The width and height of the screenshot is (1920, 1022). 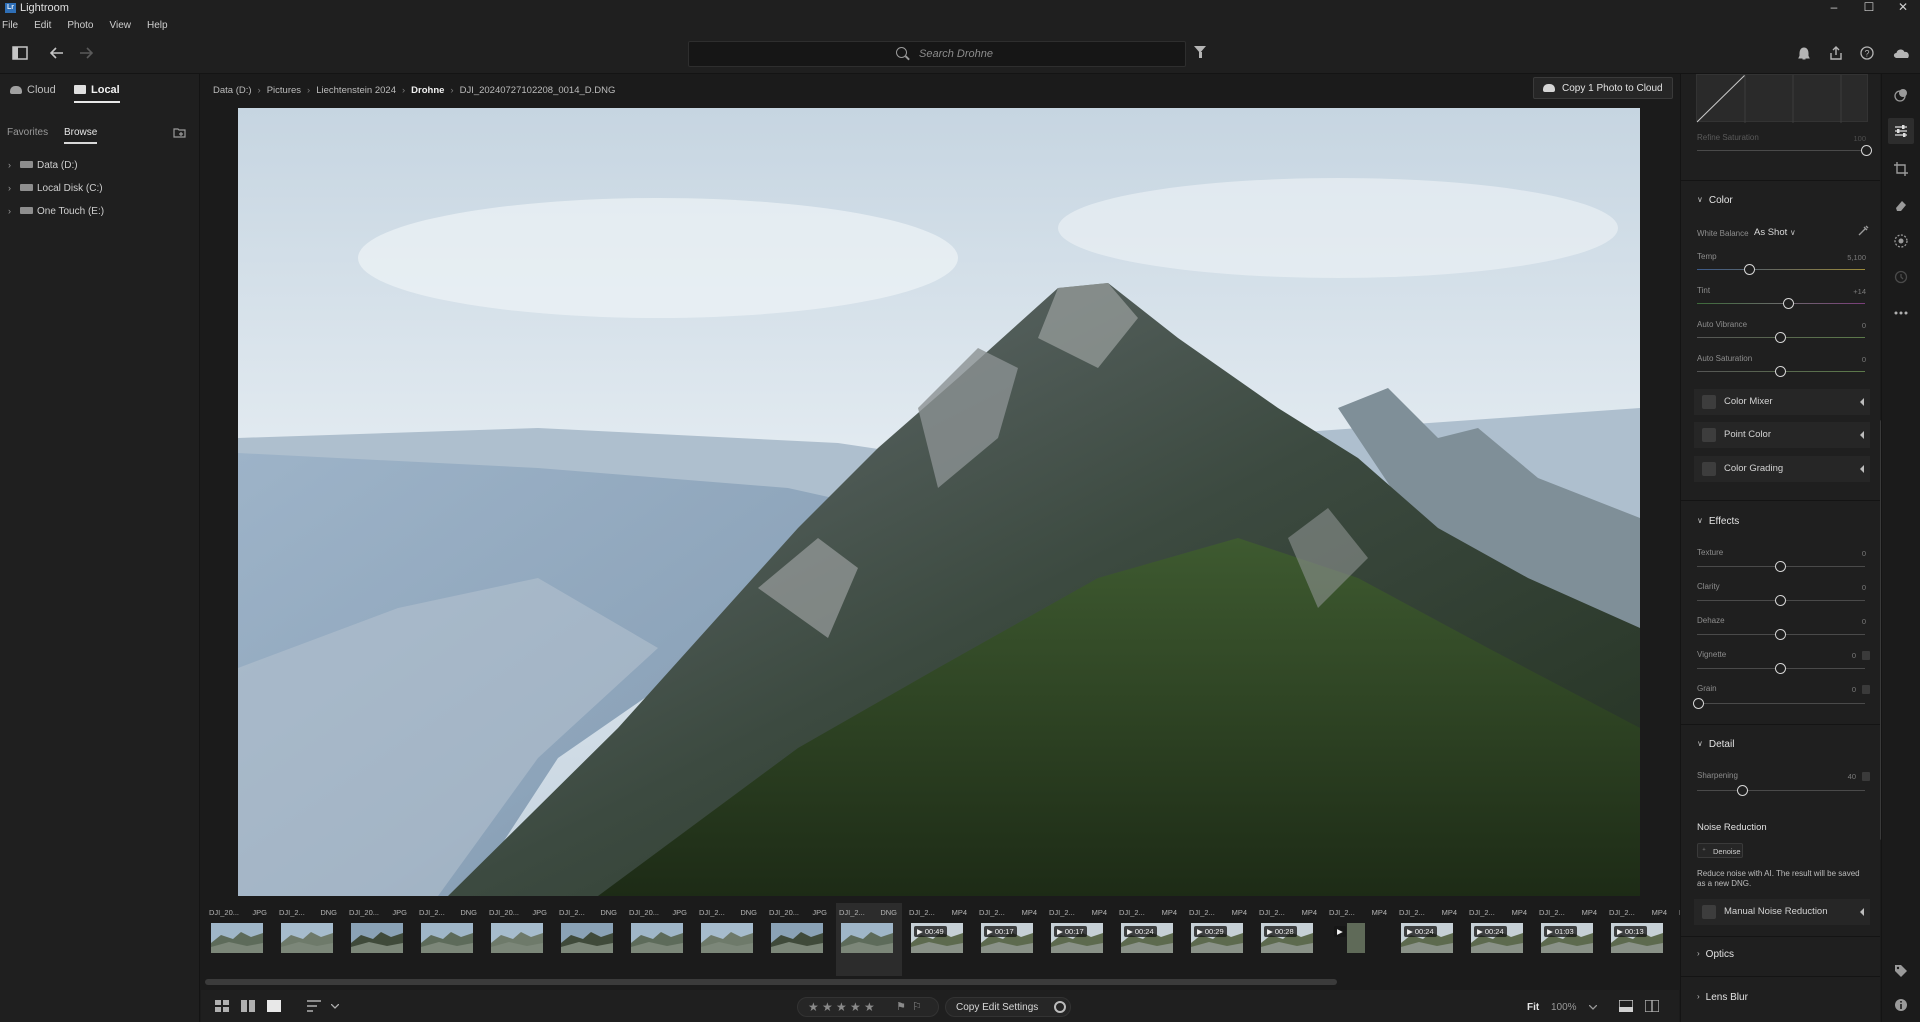 I want to click on info-icon, so click(x=1901, y=1005).